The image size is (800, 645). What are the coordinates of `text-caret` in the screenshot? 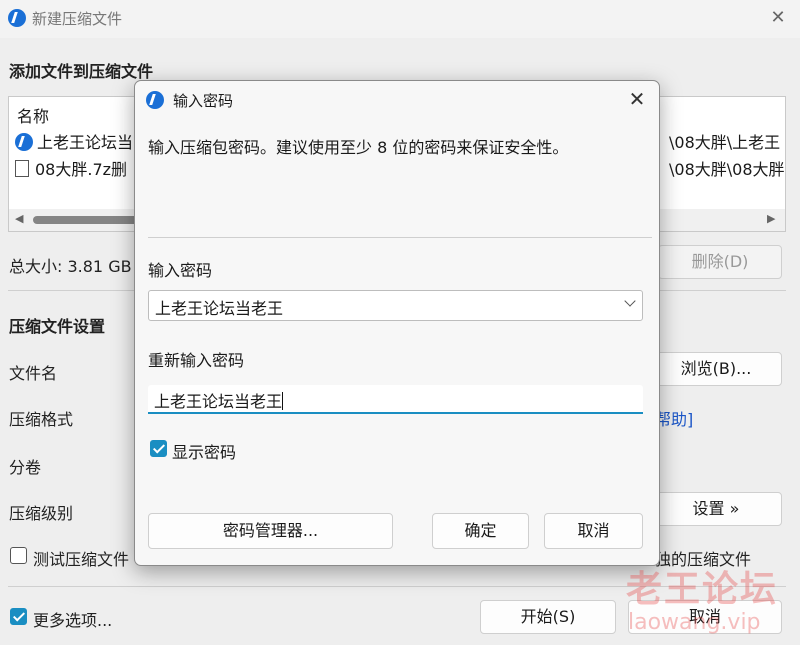 It's located at (283, 401).